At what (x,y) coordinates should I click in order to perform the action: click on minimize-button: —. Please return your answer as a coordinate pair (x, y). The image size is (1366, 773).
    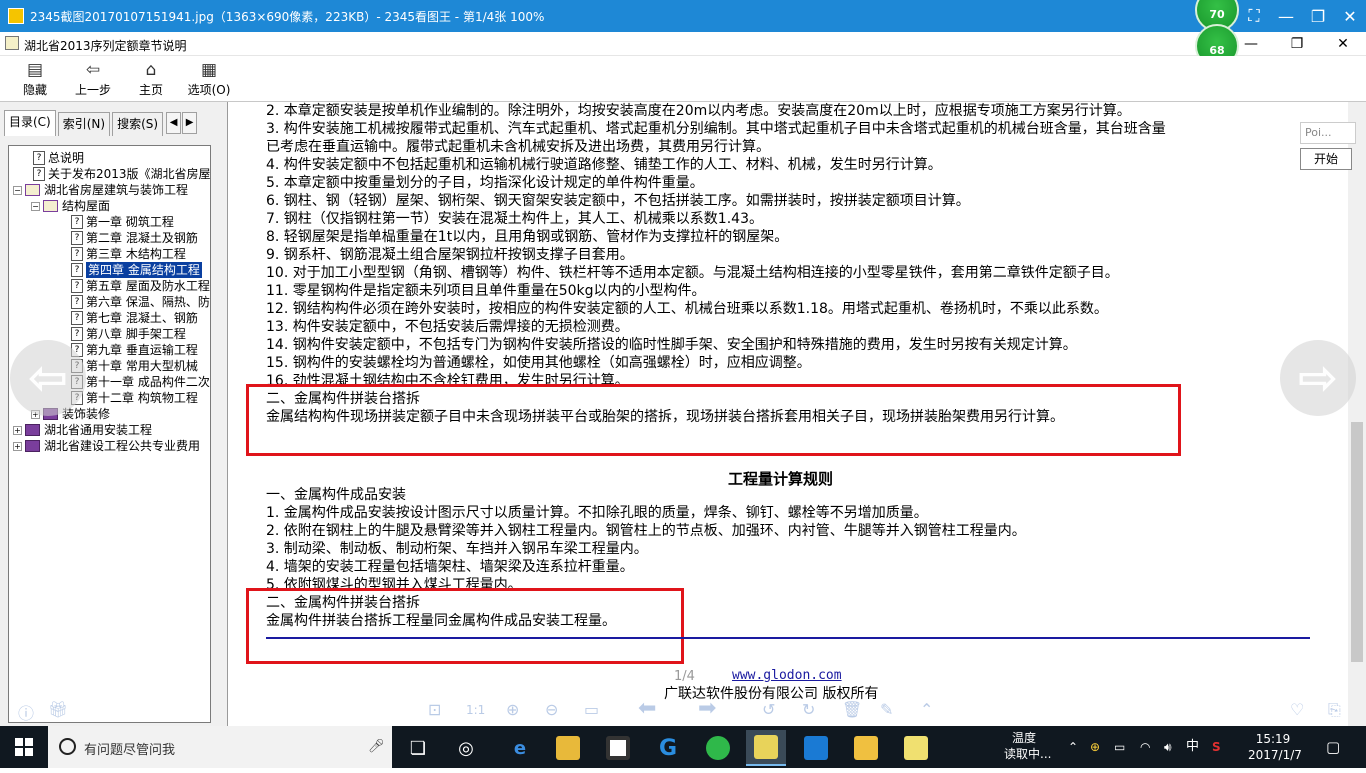
    Looking at the image, I should click on (1286, 16).